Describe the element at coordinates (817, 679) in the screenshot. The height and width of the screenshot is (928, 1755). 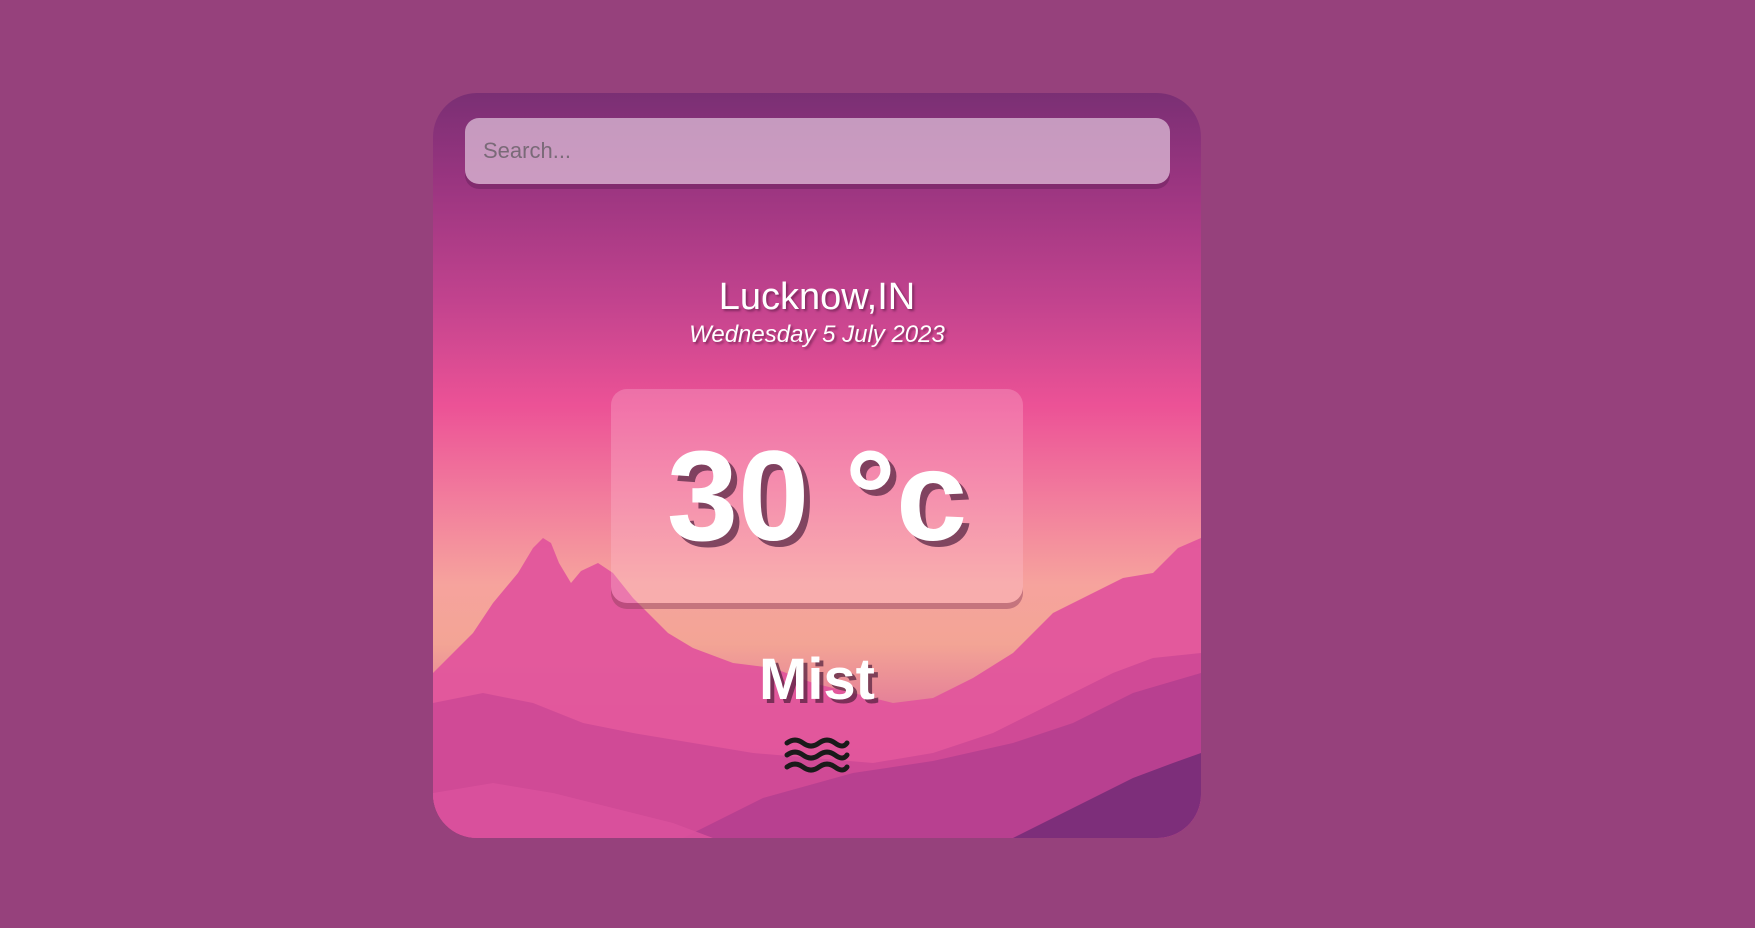
I see `weather-condition: Mist` at that location.